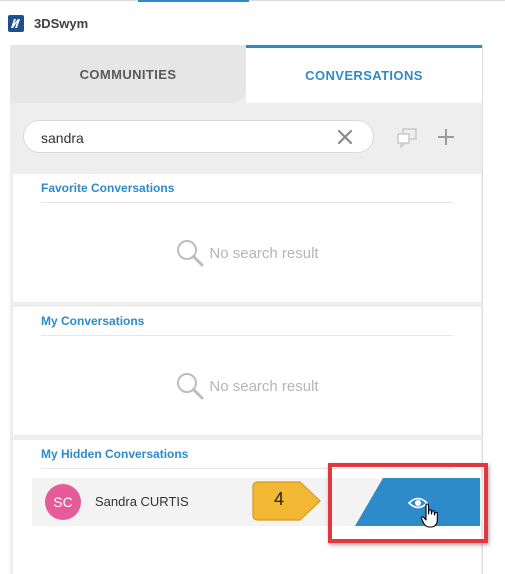  Describe the element at coordinates (63, 502) in the screenshot. I see `avatar: SC` at that location.